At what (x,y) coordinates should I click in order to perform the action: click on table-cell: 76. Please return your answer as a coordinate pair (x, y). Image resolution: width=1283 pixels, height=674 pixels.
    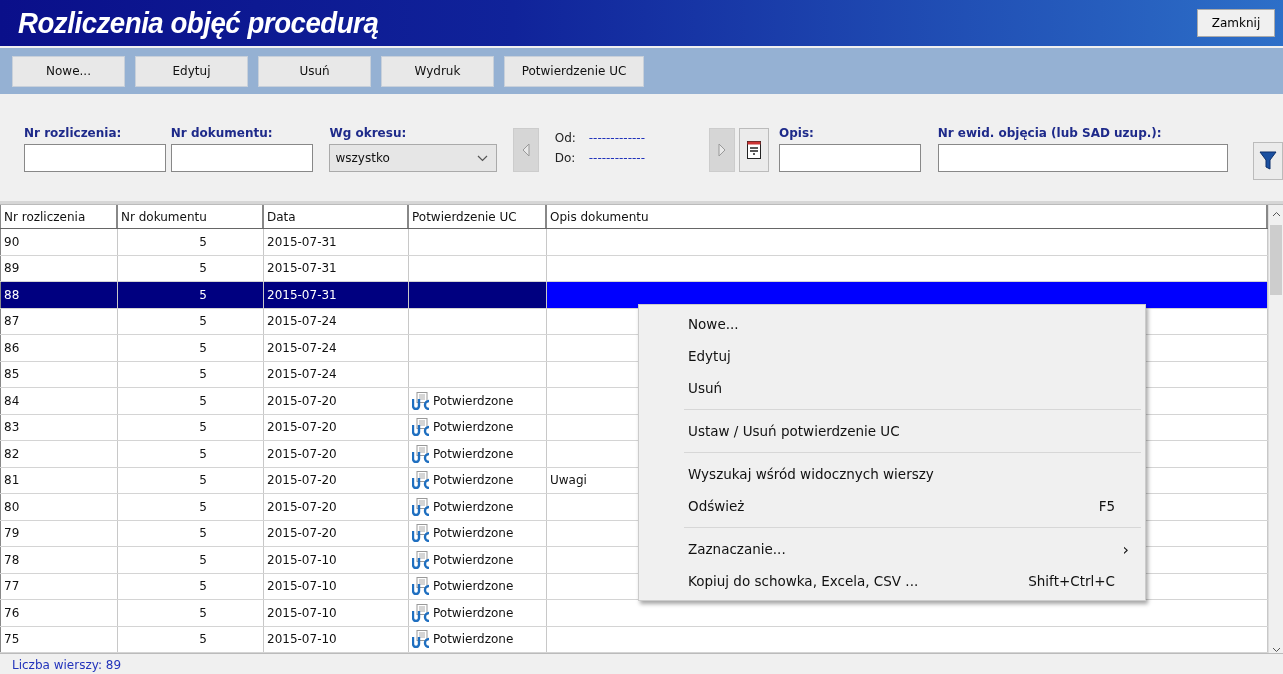
    Looking at the image, I should click on (12, 612).